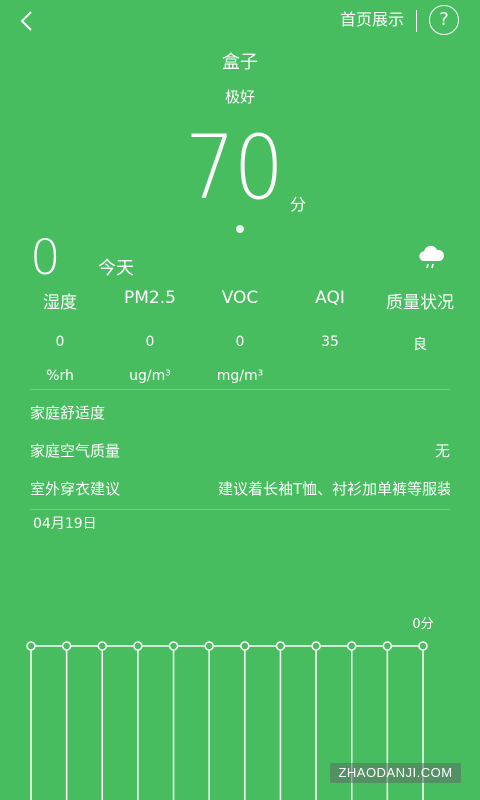 The height and width of the screenshot is (800, 480). What do you see at coordinates (442, 451) in the screenshot?
I see `air-quality-value: 无` at bounding box center [442, 451].